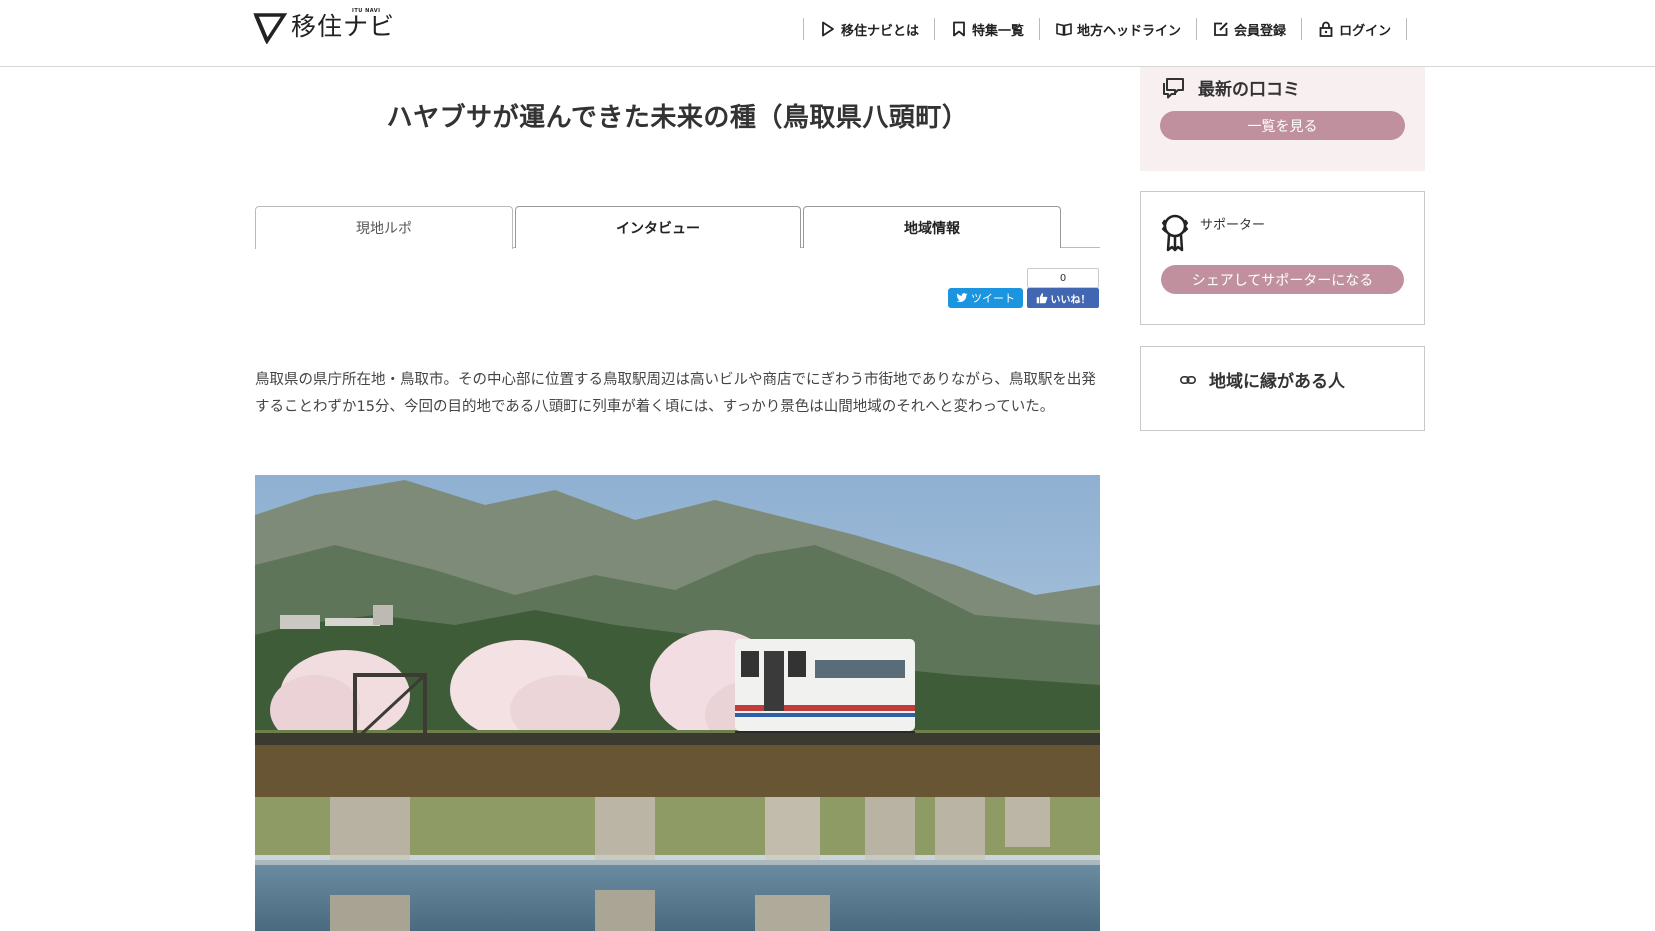  I want to click on speech-bubbles-icon, so click(1173, 87).